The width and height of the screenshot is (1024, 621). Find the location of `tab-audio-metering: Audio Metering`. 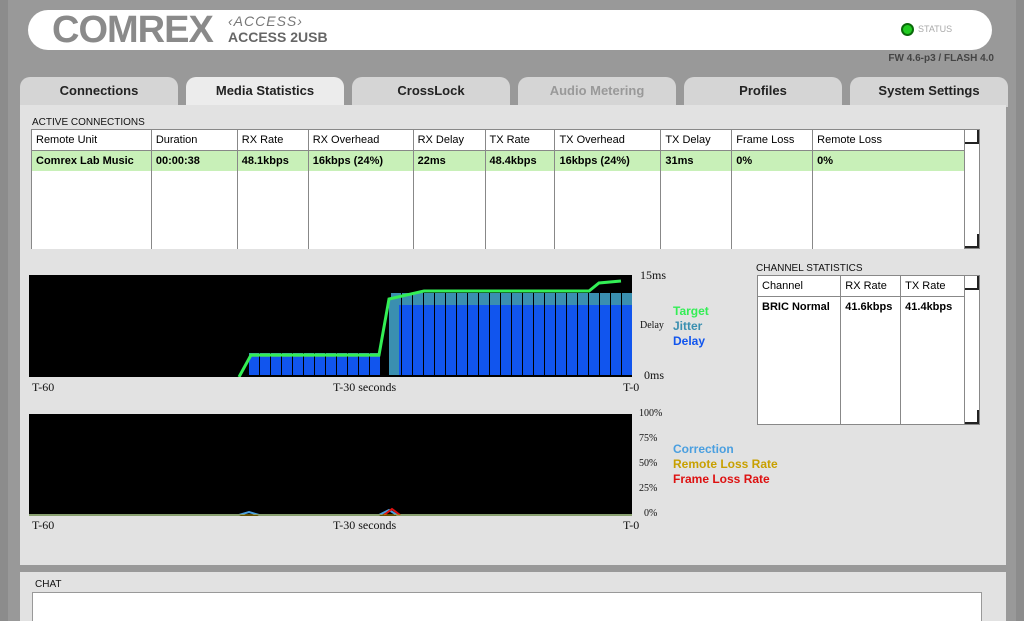

tab-audio-metering: Audio Metering is located at coordinates (597, 92).